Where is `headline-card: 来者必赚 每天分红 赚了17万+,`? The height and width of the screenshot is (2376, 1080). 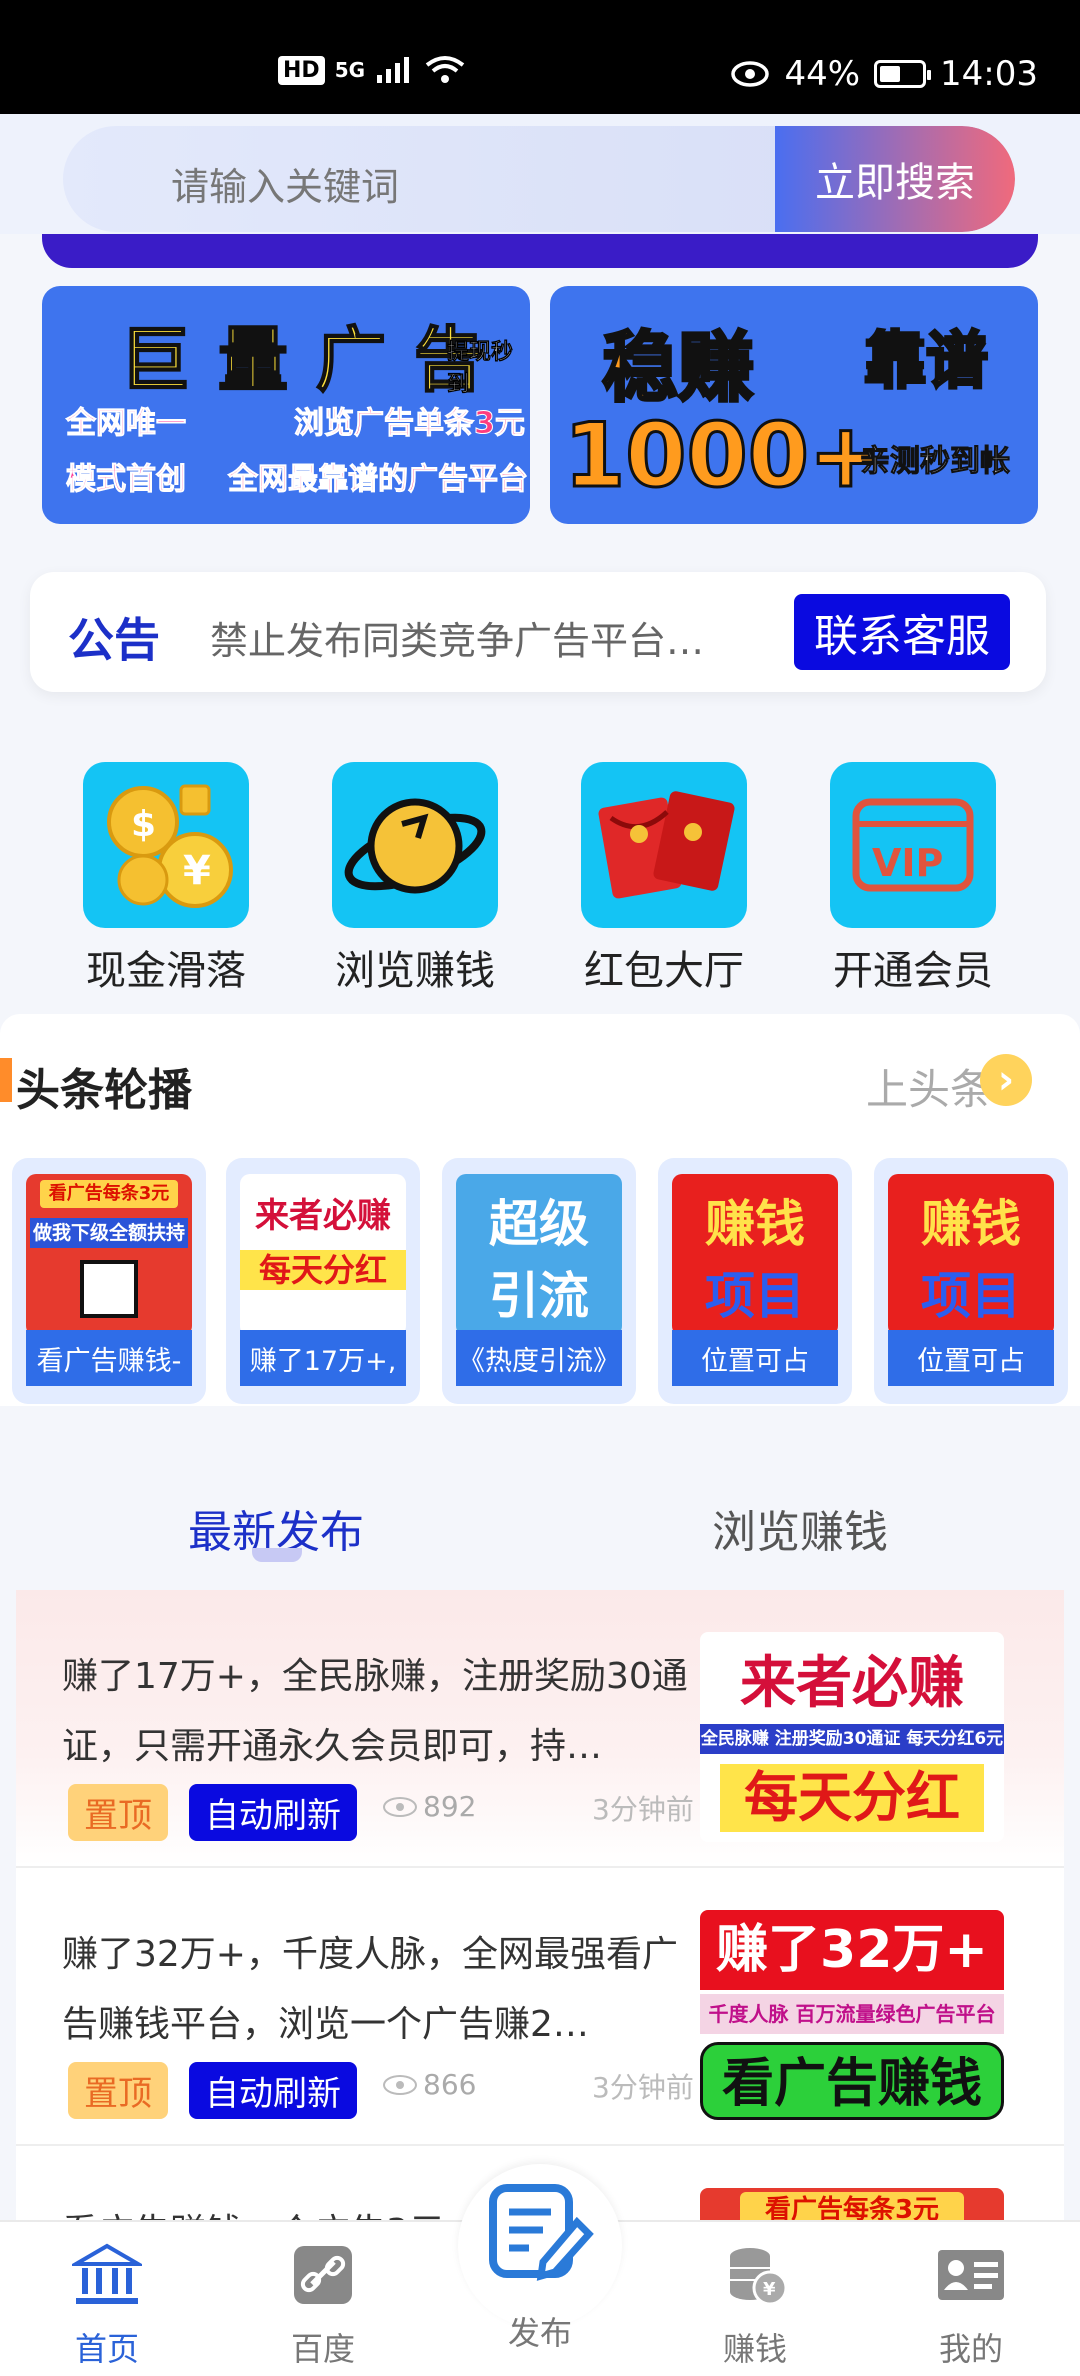 headline-card: 来者必赚 每天分红 赚了17万+, is located at coordinates (323, 1281).